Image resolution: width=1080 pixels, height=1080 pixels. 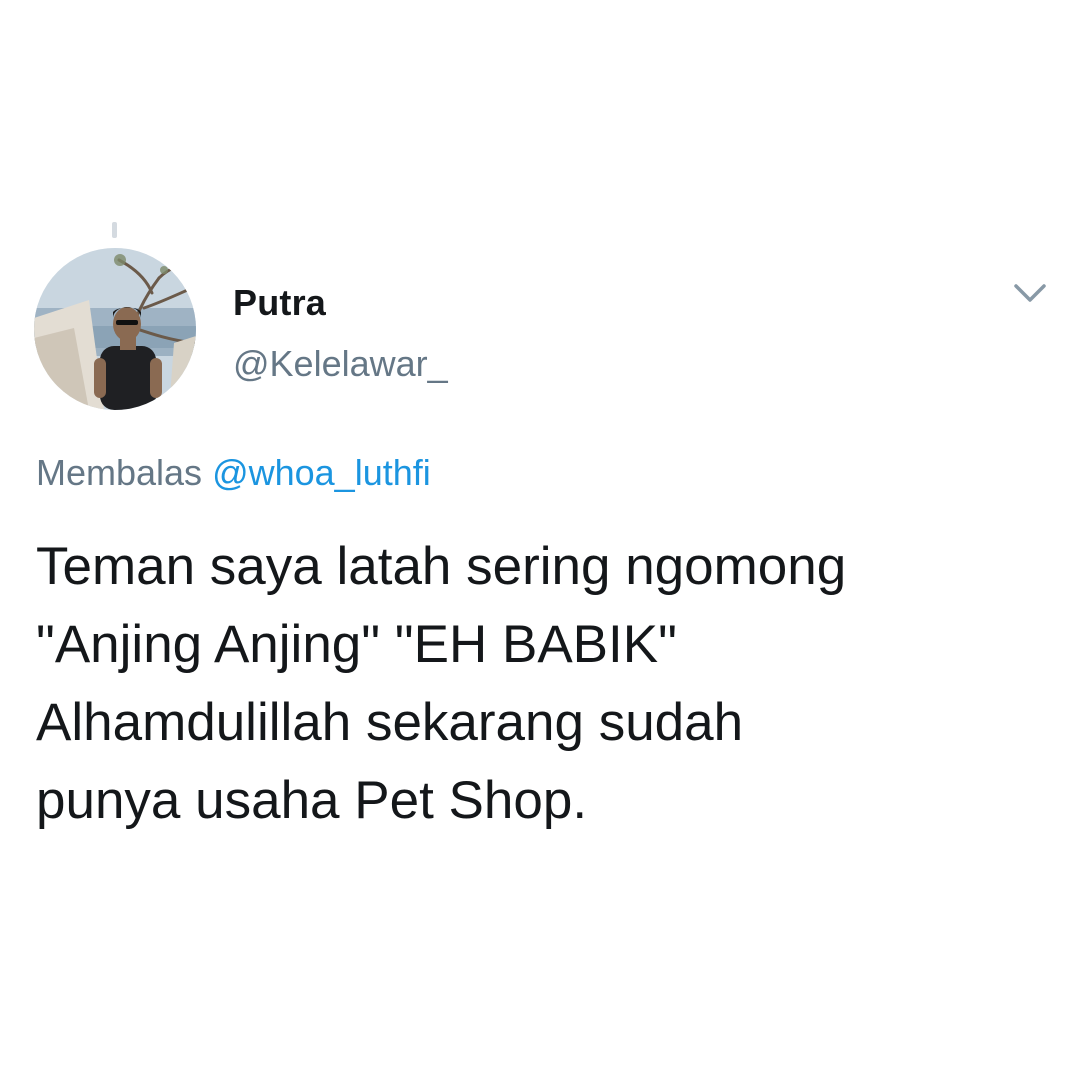 I want to click on tweet-text-line: "Anjing Anjing" "EH BABIK", so click(x=356, y=644).